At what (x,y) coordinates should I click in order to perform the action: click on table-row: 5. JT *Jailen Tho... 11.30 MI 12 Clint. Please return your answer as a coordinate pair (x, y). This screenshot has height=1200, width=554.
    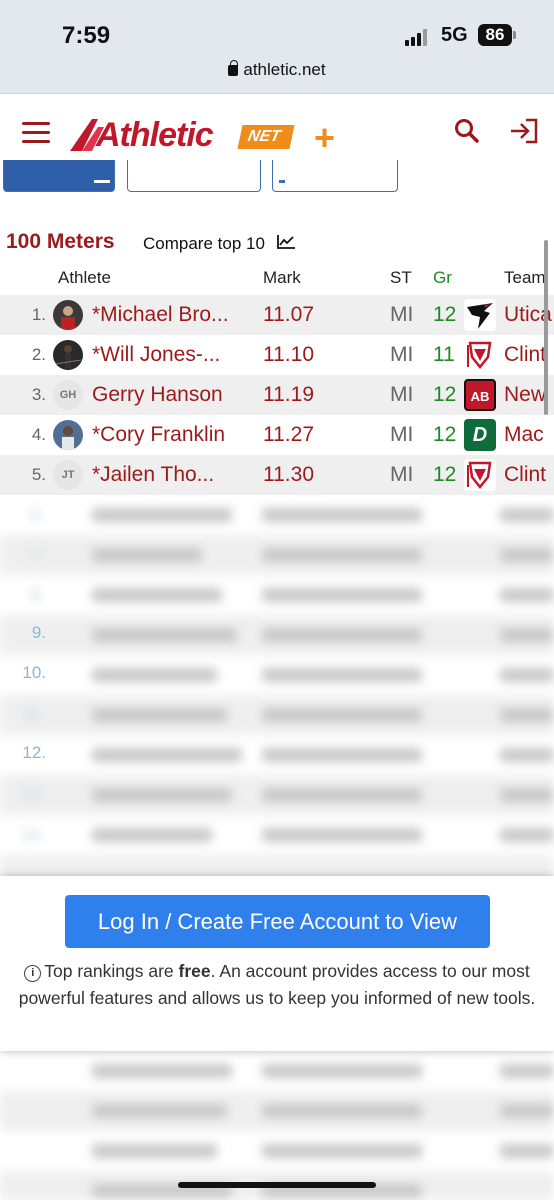
    Looking at the image, I should click on (277, 475).